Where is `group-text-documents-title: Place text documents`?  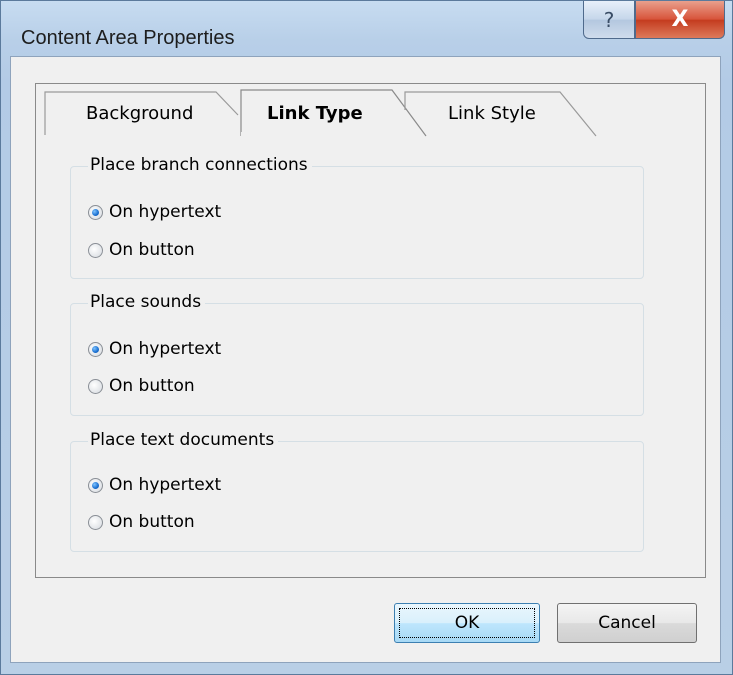 group-text-documents-title: Place text documents is located at coordinates (183, 440).